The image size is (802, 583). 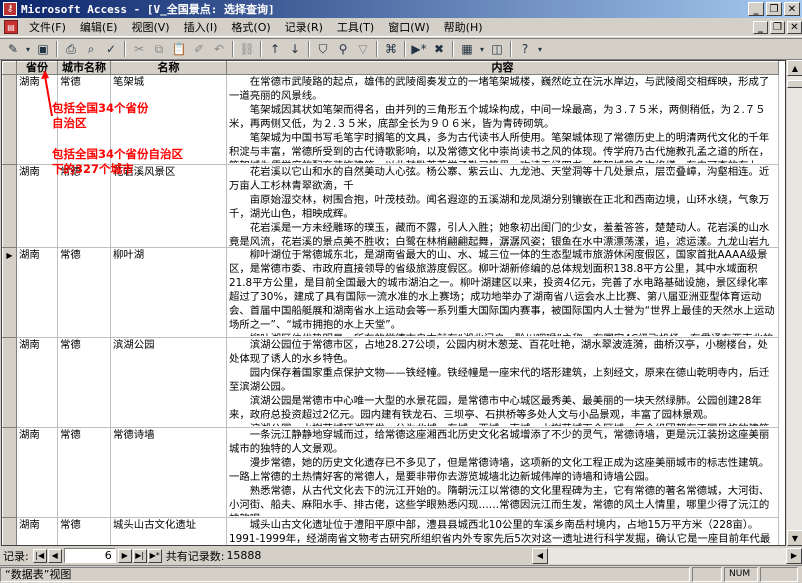 What do you see at coordinates (401, 555) in the screenshot?
I see `record-navigation: 记录: |◀ ◀ 6 ▶ ▶| ▶* 共有记录数: 15888 ◀ ▶` at bounding box center [401, 555].